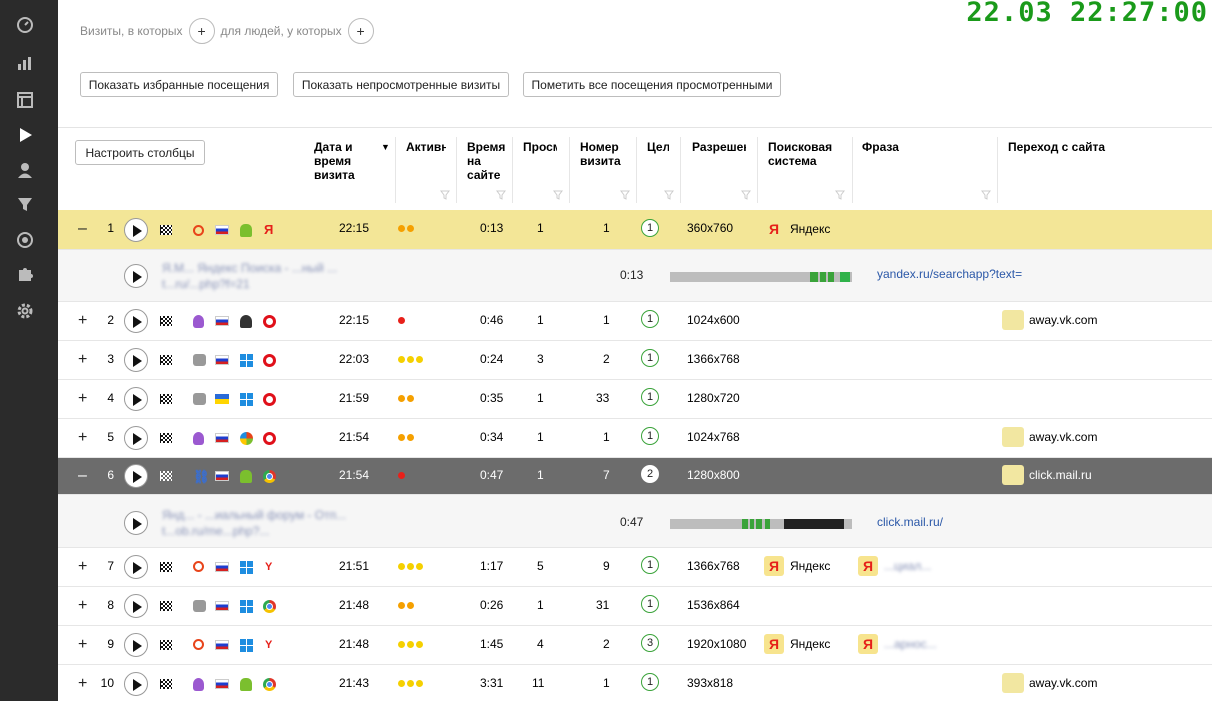  I want to click on col-goals: Цел, so click(658, 147).